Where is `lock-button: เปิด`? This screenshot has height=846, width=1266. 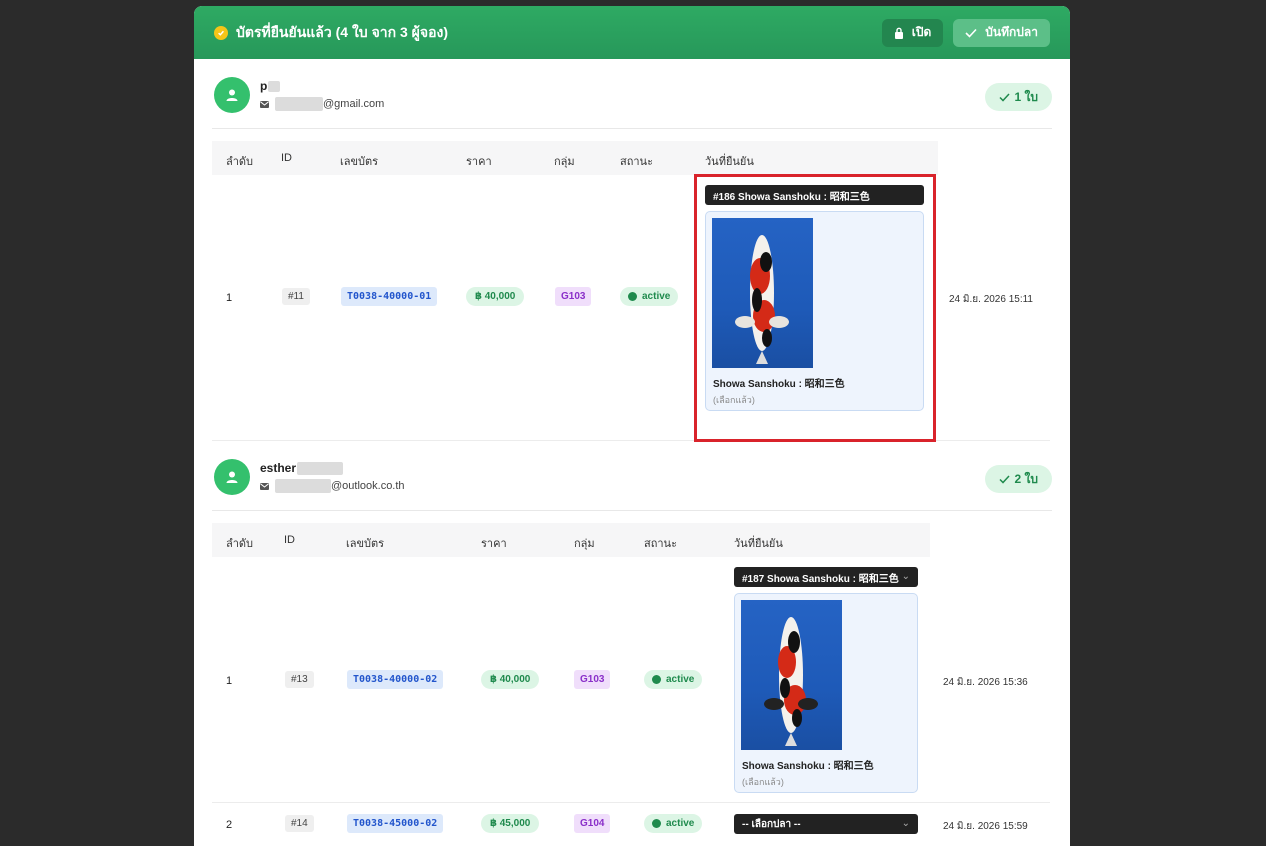
lock-button: เปิด is located at coordinates (912, 32).